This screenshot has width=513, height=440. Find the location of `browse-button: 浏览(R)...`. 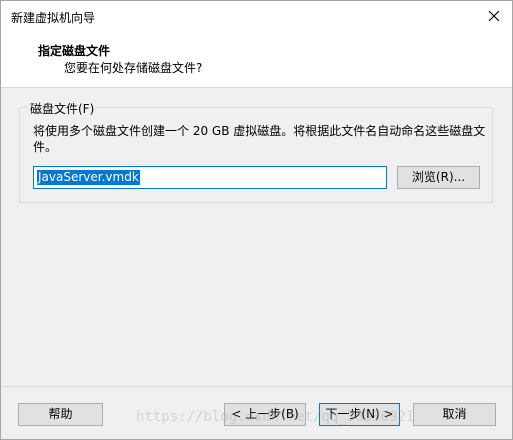

browse-button: 浏览(R)... is located at coordinates (438, 177).